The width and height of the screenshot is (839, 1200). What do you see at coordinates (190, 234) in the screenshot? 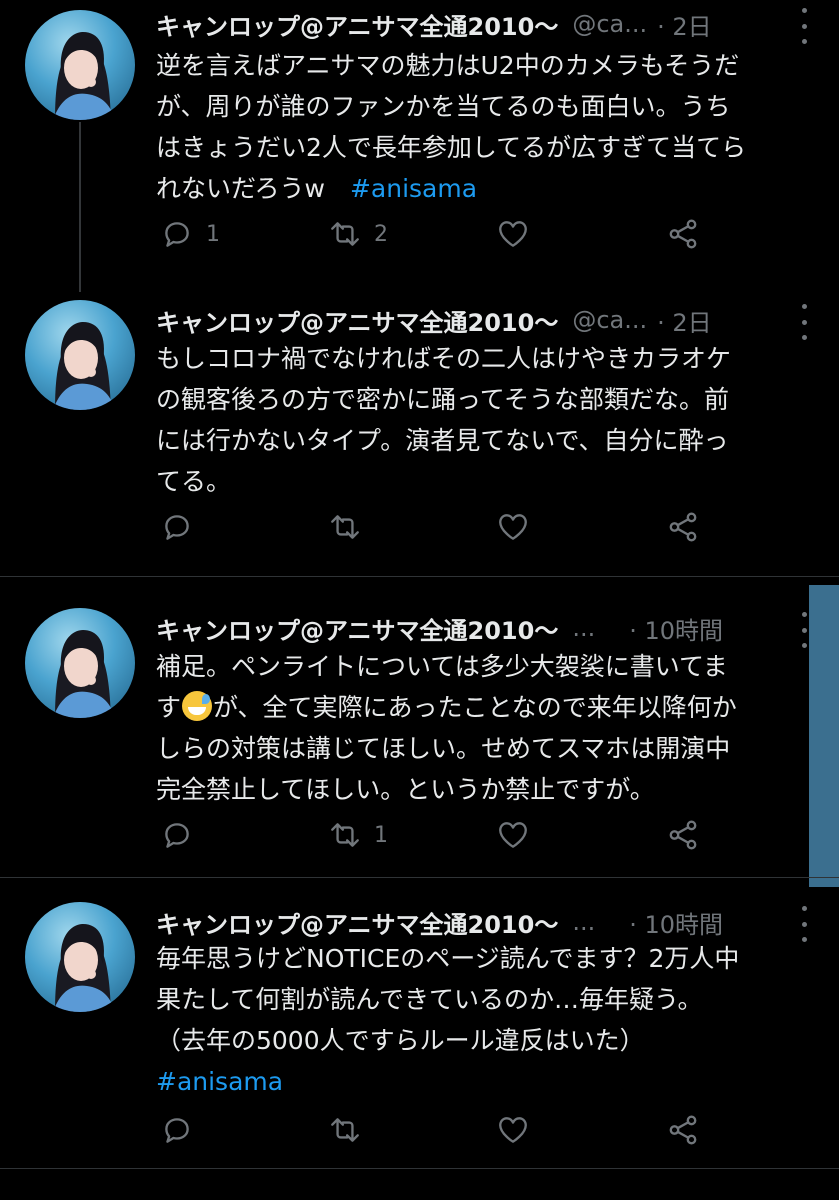
I see `reply-button: 1` at bounding box center [190, 234].